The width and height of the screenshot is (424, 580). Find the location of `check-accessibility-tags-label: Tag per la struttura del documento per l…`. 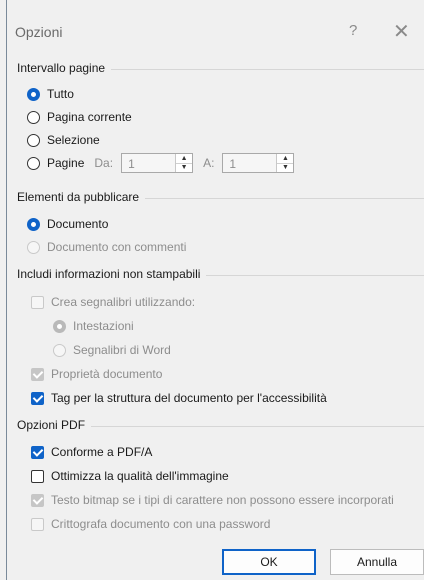

check-accessibility-tags-label: Tag per la struttura del documento per l… is located at coordinates (189, 398).